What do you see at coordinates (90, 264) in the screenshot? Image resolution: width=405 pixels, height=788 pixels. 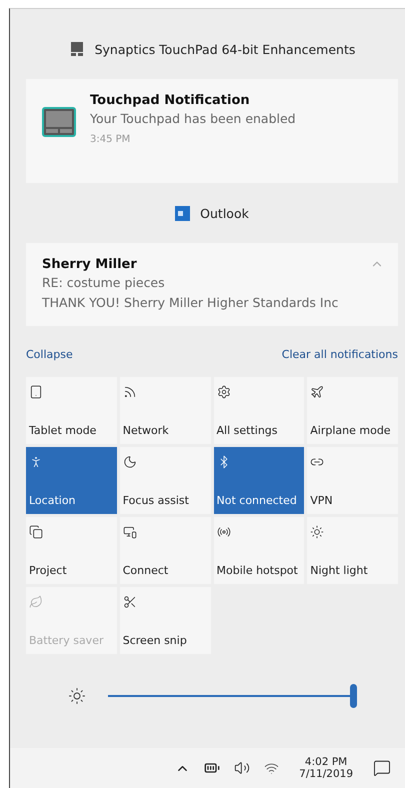 I see `notification-title: Sherry Miller` at bounding box center [90, 264].